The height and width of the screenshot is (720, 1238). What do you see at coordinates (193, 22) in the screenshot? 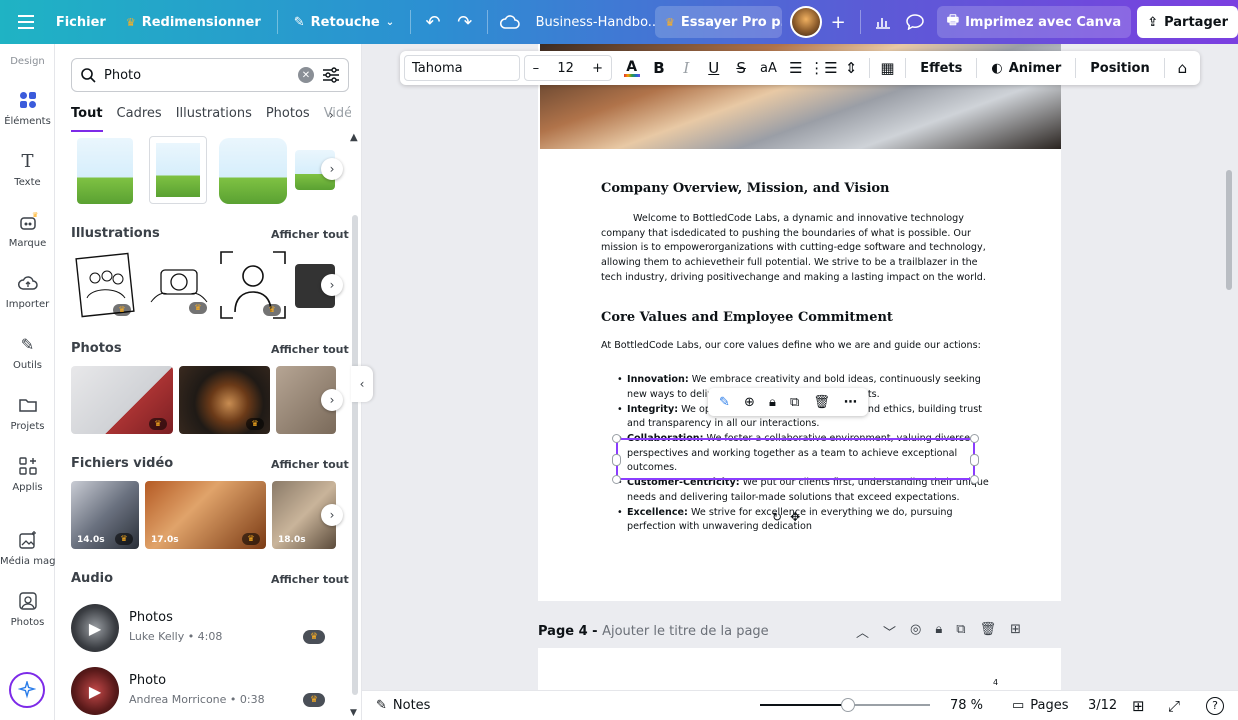
I see `resize-button: ♛ Redimensionner` at bounding box center [193, 22].